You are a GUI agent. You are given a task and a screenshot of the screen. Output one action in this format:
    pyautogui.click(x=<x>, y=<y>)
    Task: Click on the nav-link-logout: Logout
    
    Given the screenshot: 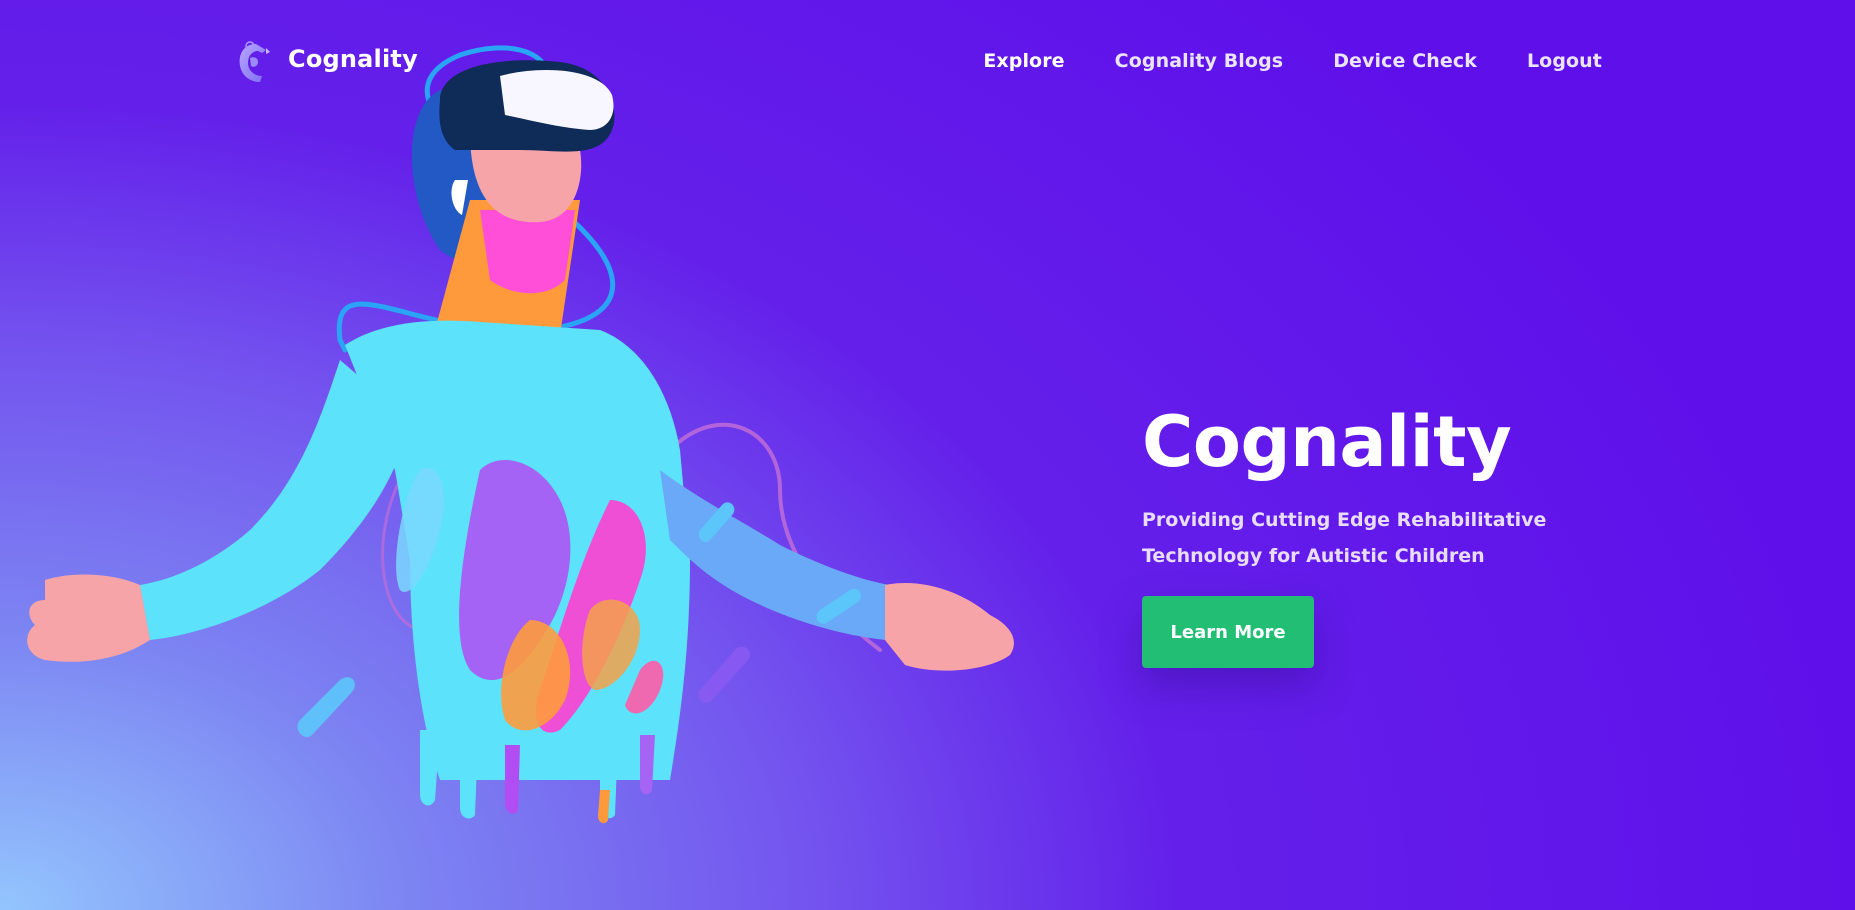 What is the action you would take?
    pyautogui.click(x=1564, y=61)
    